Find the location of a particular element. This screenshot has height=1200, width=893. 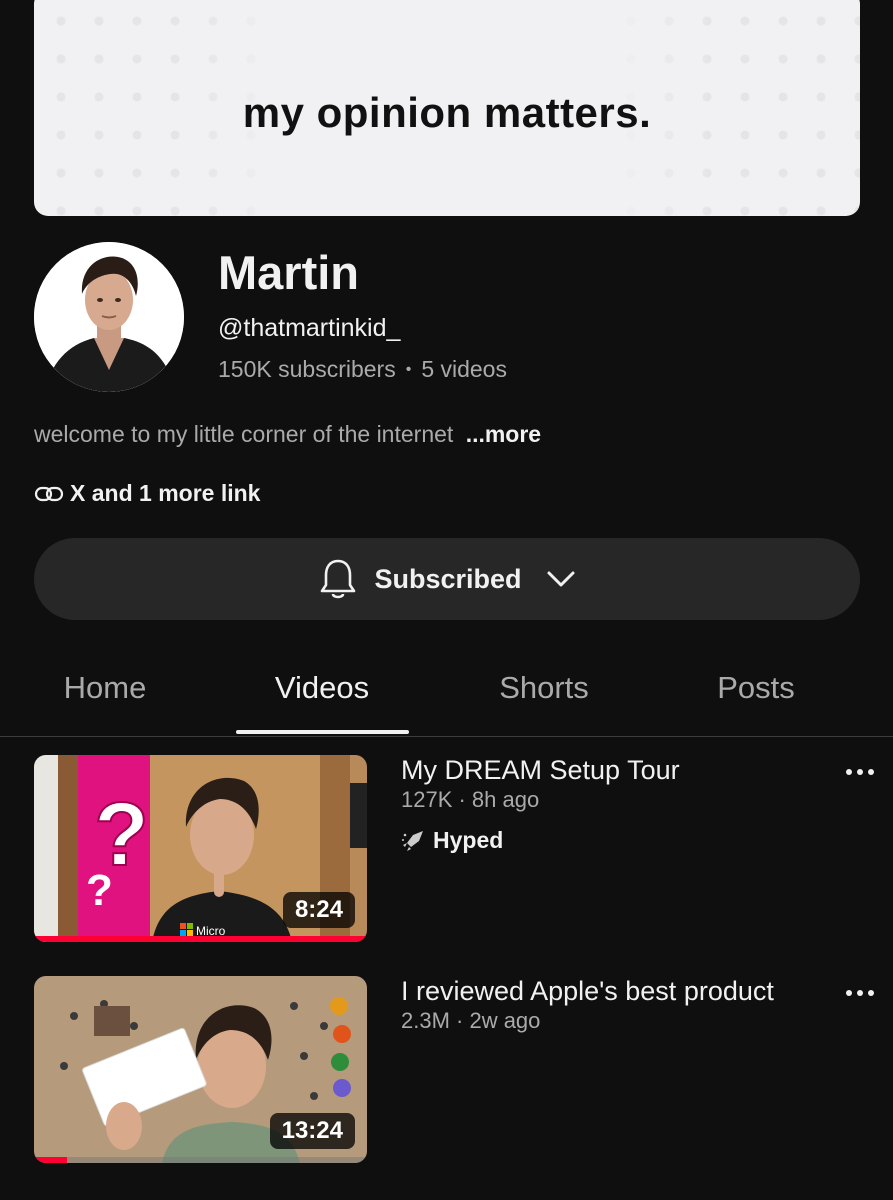

channel-tabs: Home Videos Shorts Posts is located at coordinates (446, 699).